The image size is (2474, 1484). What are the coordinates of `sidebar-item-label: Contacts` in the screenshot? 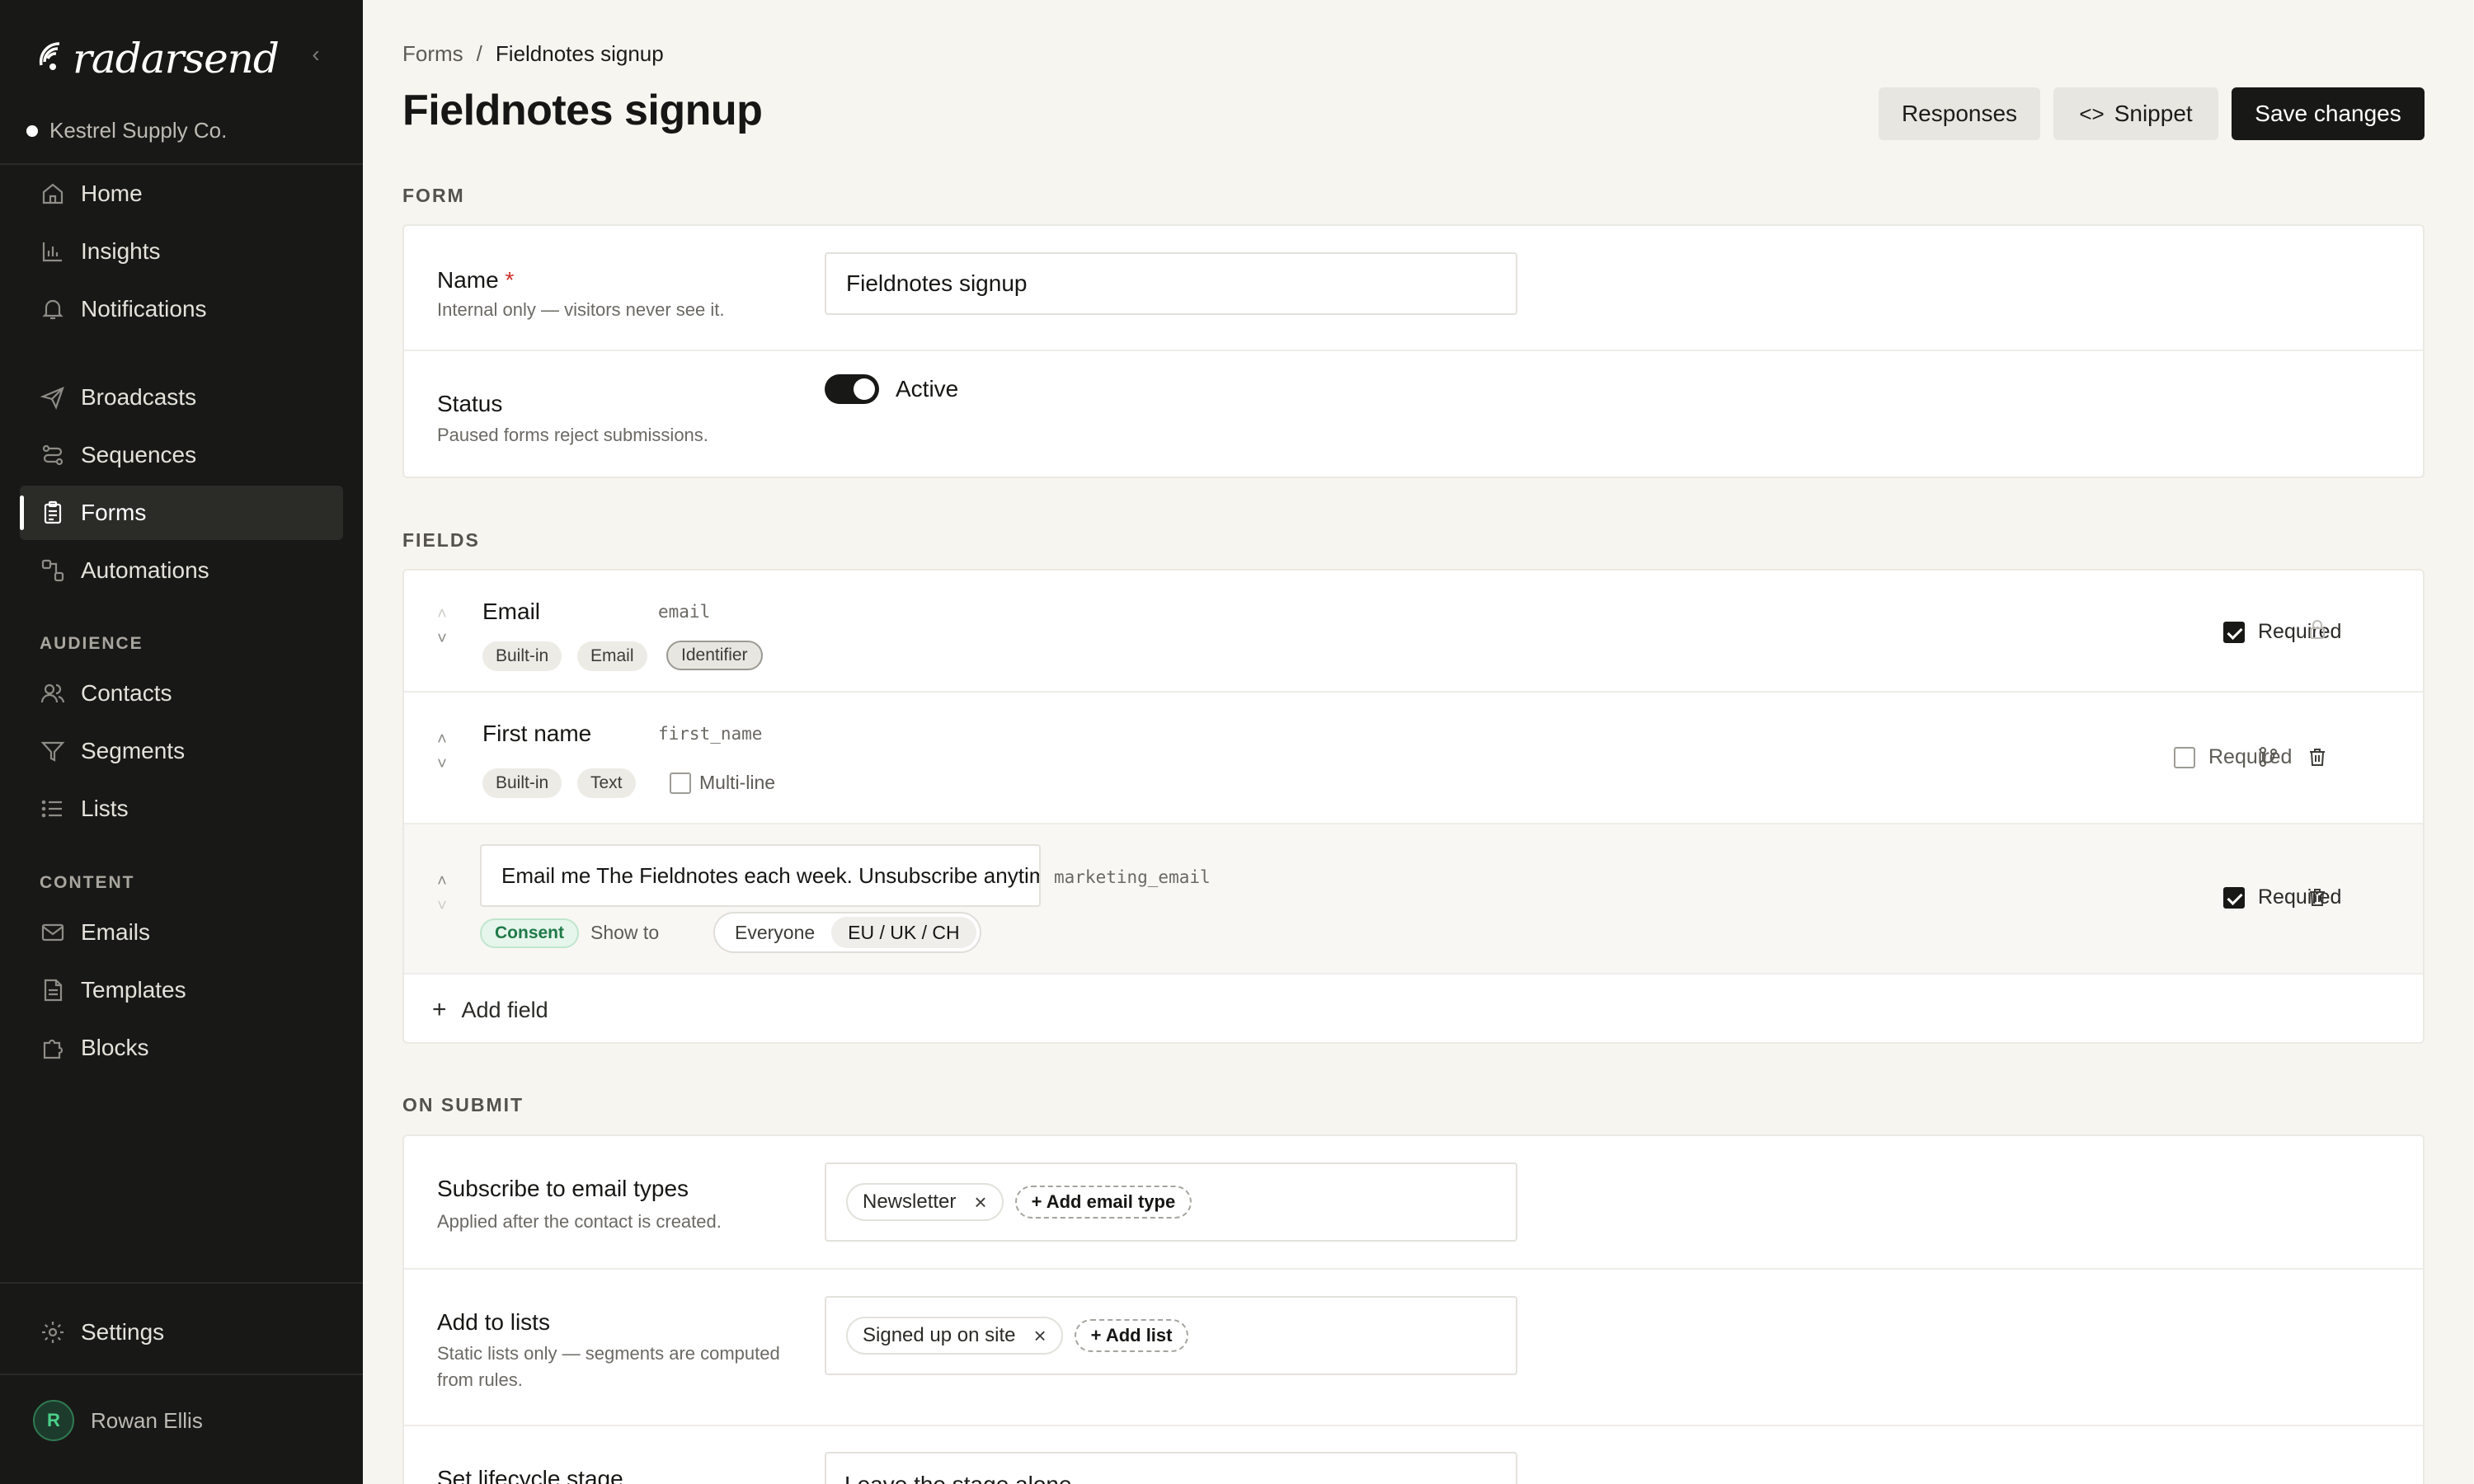 It's located at (126, 693).